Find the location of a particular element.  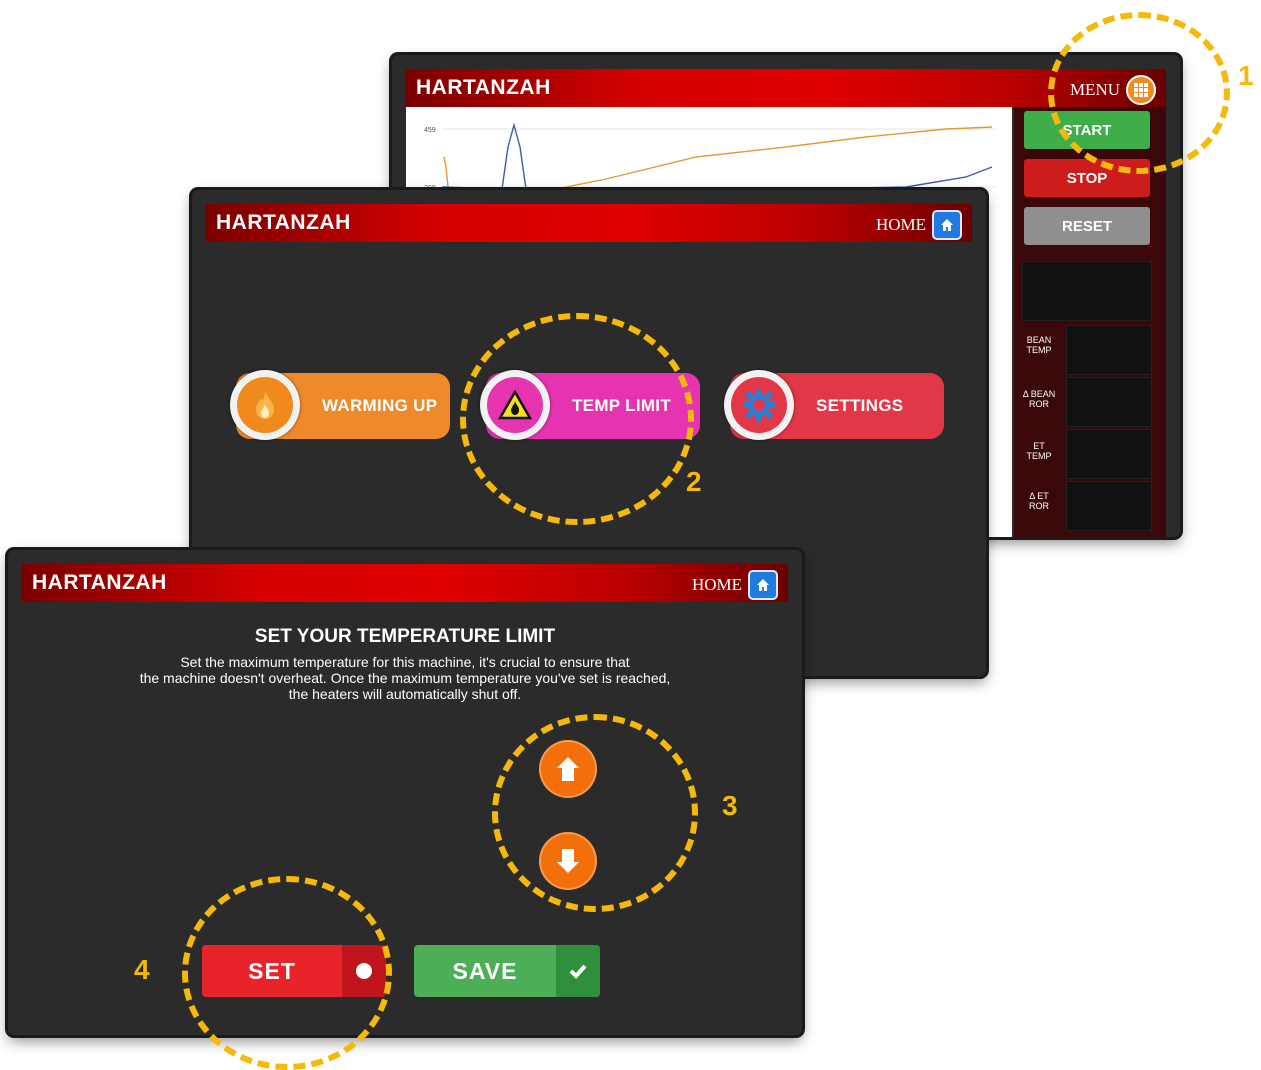

et-ror-readout is located at coordinates (1109, 506).